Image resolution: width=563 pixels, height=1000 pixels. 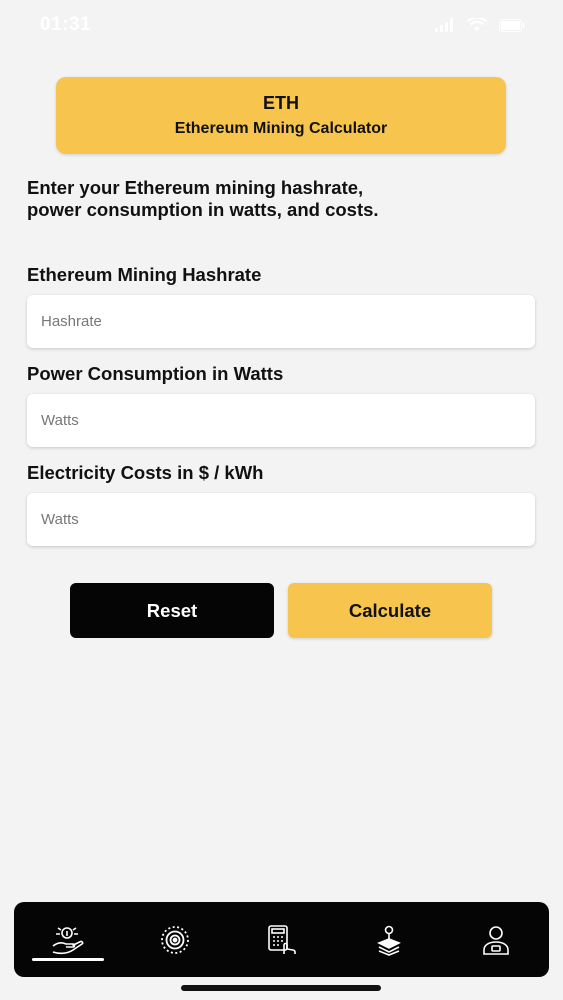 What do you see at coordinates (281, 519) in the screenshot?
I see `electricity-cost-input` at bounding box center [281, 519].